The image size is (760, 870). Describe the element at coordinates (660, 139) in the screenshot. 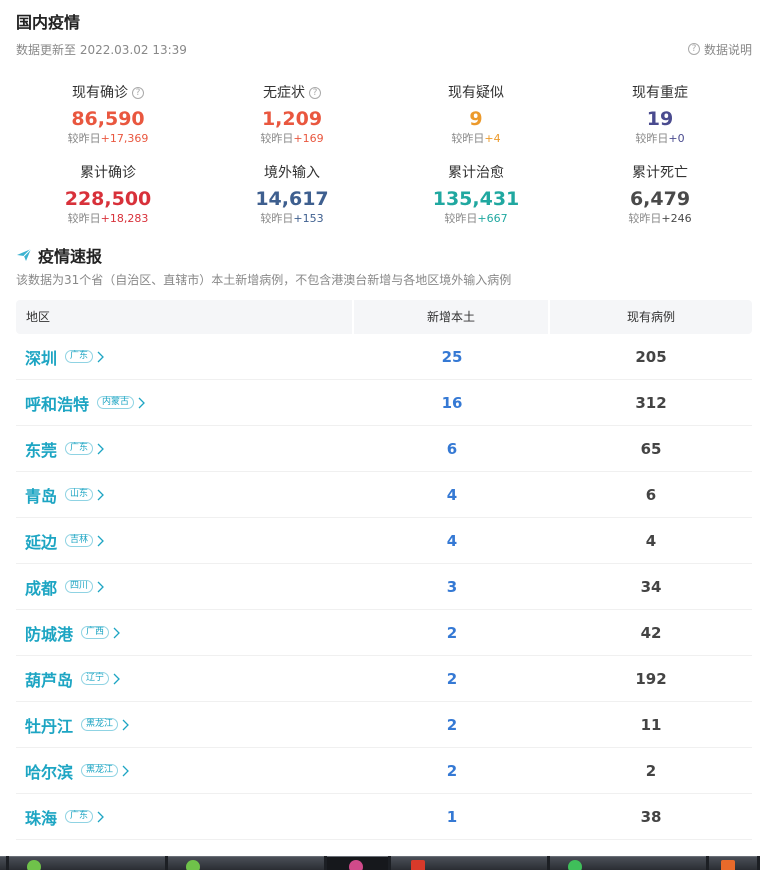

I see `stat-delta: 较昨日+0` at that location.